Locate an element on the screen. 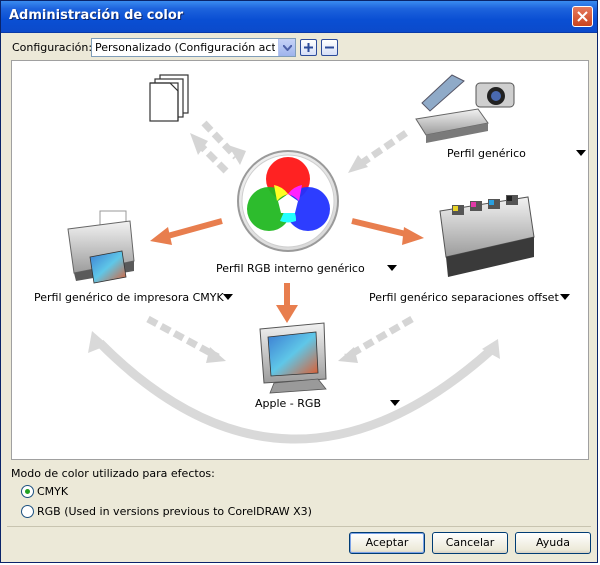 The image size is (600, 565). rgb-to-printer-arrow is located at coordinates (193, 229).